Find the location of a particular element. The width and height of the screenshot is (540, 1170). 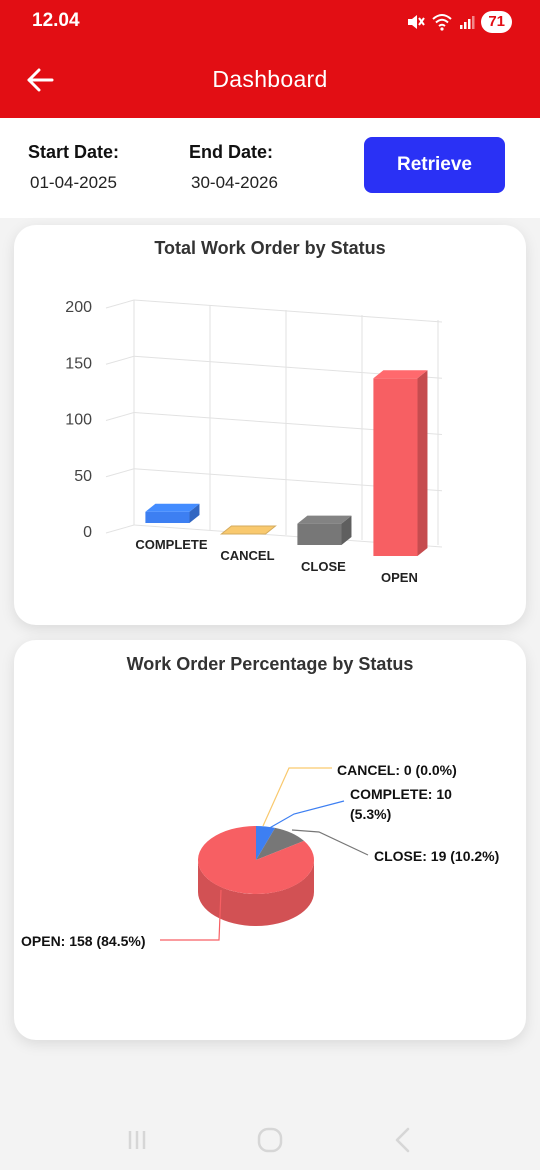

mute-icon is located at coordinates (415, 22).